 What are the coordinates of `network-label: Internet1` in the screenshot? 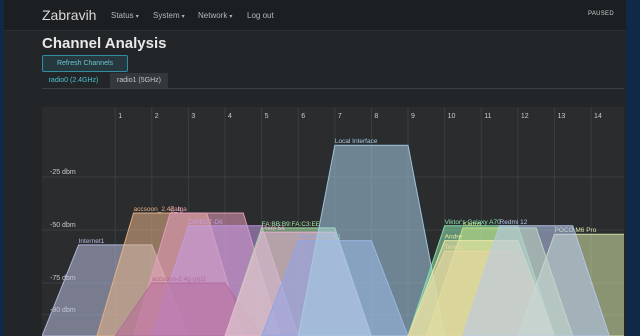 It's located at (92, 241).